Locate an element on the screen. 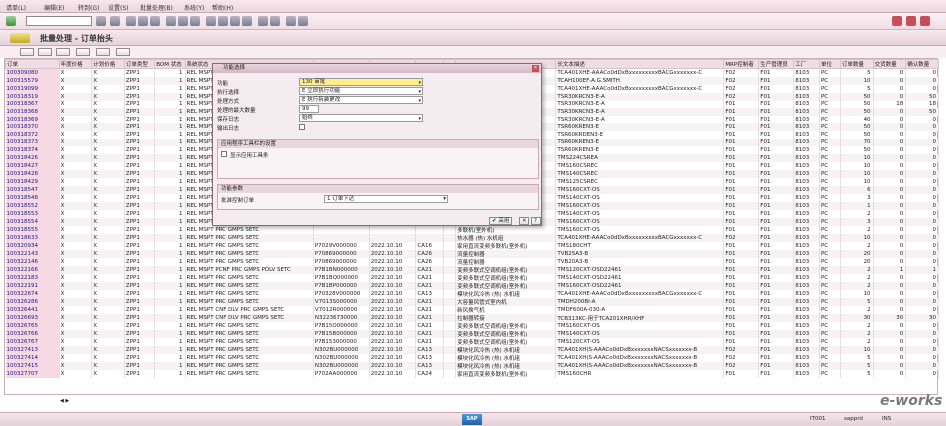 Image resolution: width=946 pixels, height=426 pixels. output-log-checkbox is located at coordinates (302, 127).